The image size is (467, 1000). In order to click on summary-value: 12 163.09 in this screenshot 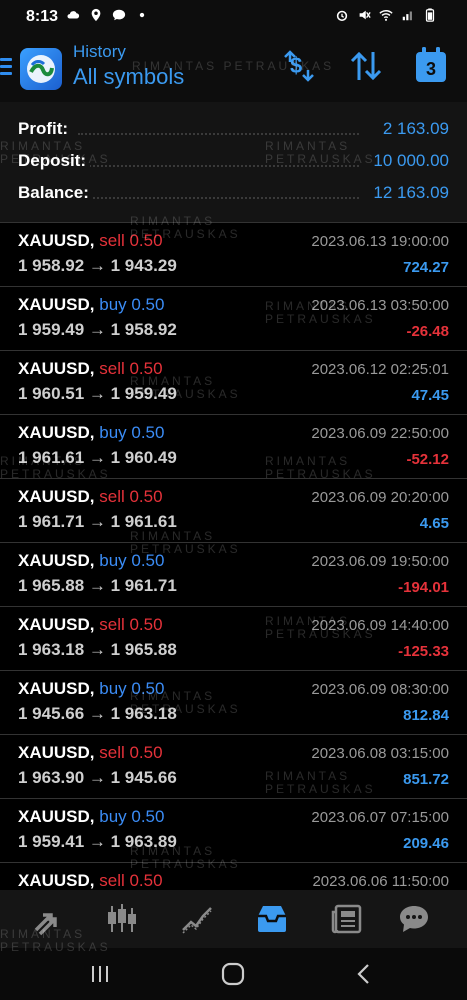, I will do `click(409, 193)`.